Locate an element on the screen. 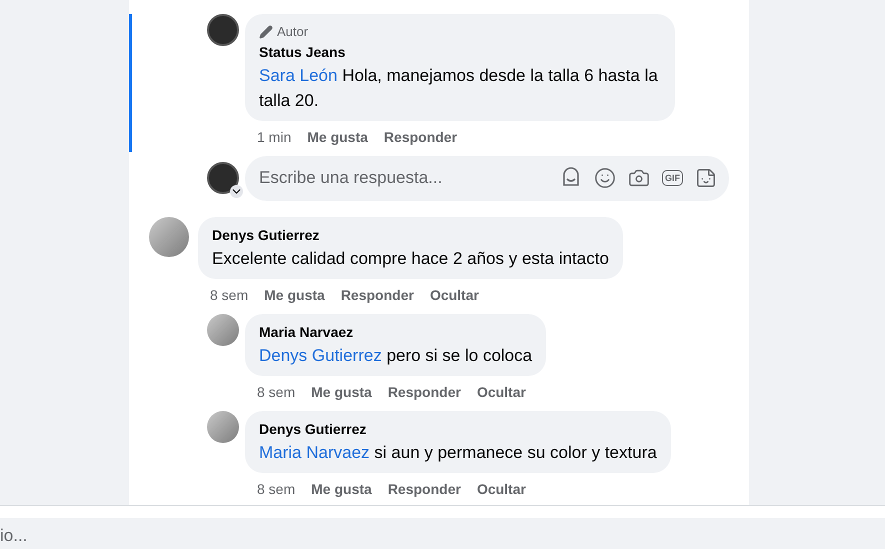  comment-text: Denys Gutierrez pero si se lo coloca is located at coordinates (395, 355).